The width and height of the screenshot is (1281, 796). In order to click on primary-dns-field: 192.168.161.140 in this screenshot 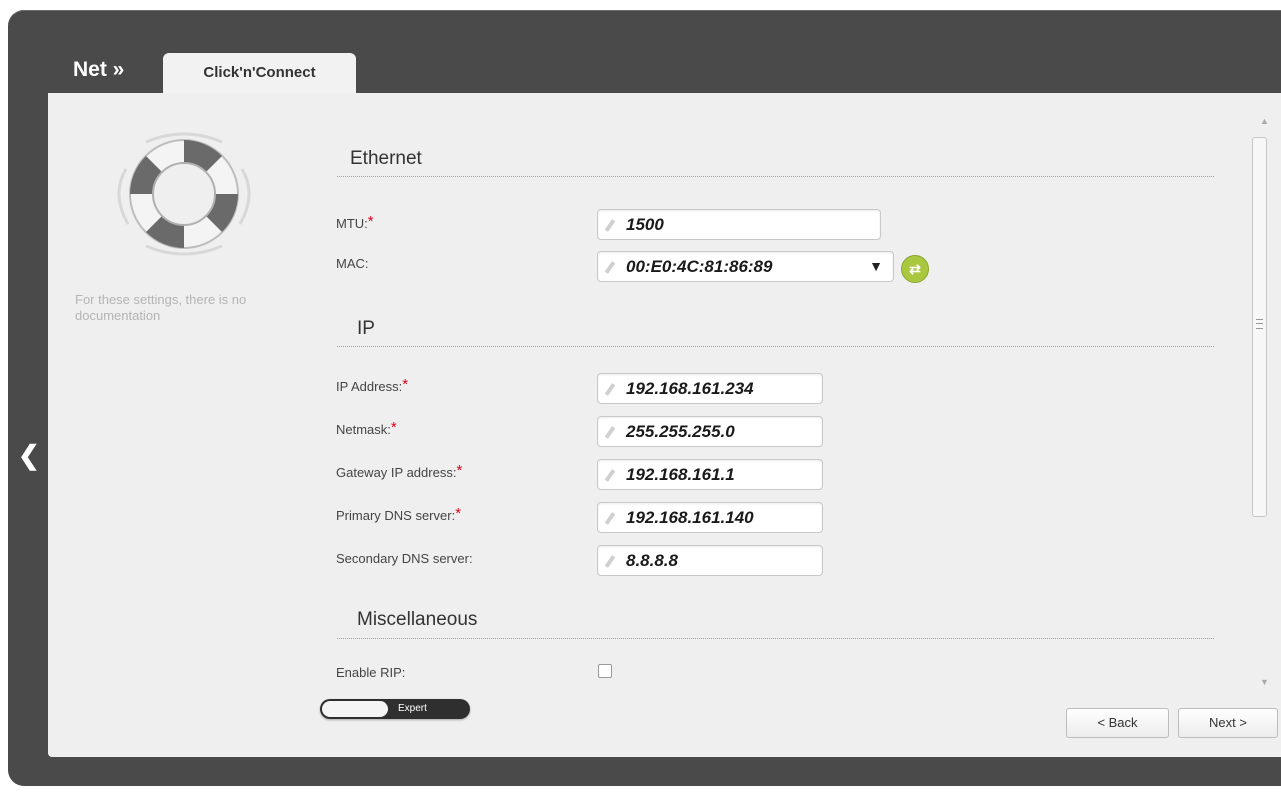, I will do `click(710, 517)`.